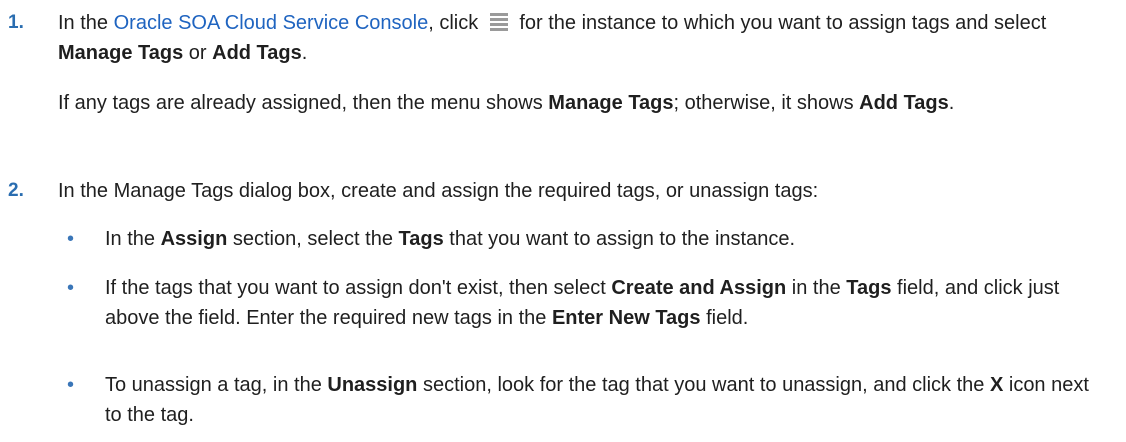  What do you see at coordinates (16, 22) in the screenshot?
I see `step-number: 1.` at bounding box center [16, 22].